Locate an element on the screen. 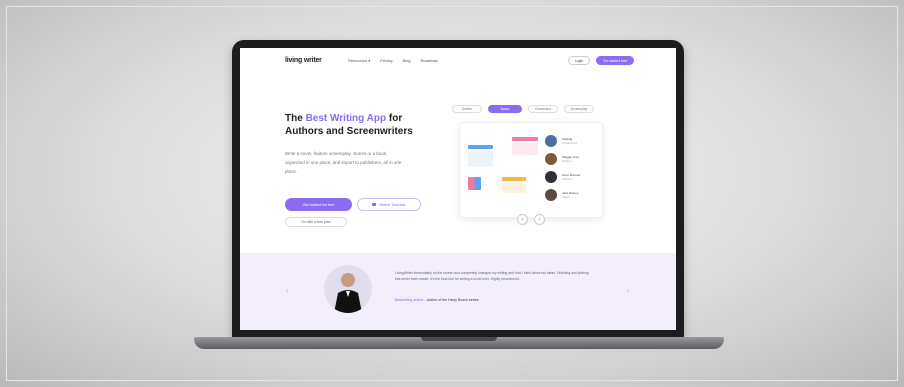 This screenshot has height=387, width=904. preview-prev-button: ‹ is located at coordinates (522, 219).